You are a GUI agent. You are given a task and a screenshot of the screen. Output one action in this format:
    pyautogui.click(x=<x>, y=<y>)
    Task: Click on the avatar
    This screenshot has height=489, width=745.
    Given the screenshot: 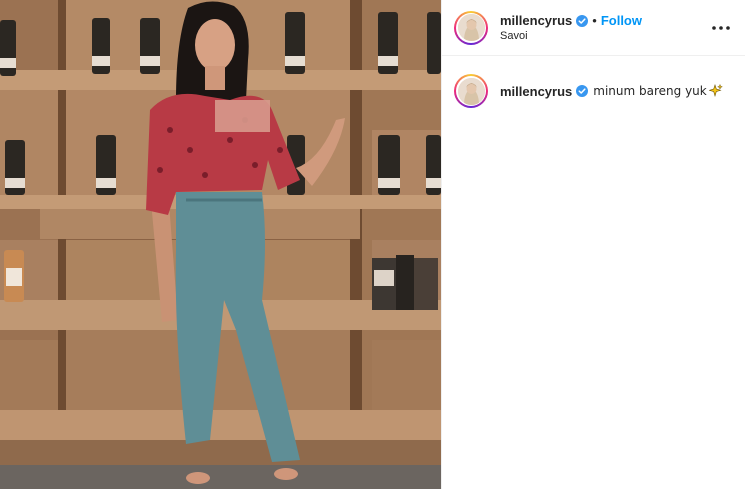 What is the action you would take?
    pyautogui.click(x=471, y=27)
    